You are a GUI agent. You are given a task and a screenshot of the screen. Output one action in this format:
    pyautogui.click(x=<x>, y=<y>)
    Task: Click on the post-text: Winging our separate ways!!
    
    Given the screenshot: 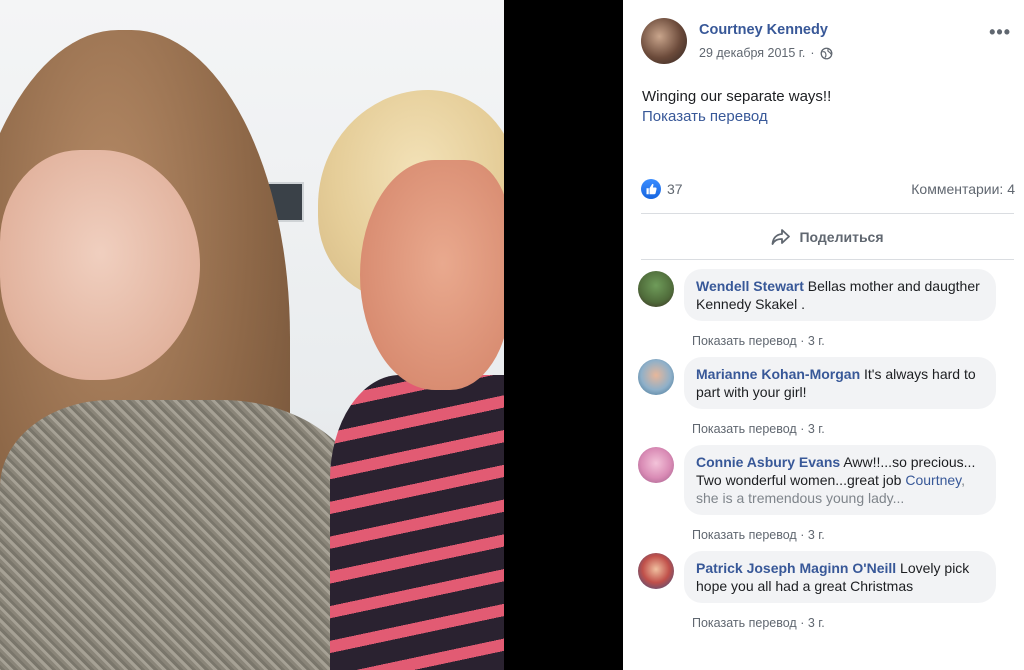 What is the action you would take?
    pyautogui.click(x=737, y=96)
    